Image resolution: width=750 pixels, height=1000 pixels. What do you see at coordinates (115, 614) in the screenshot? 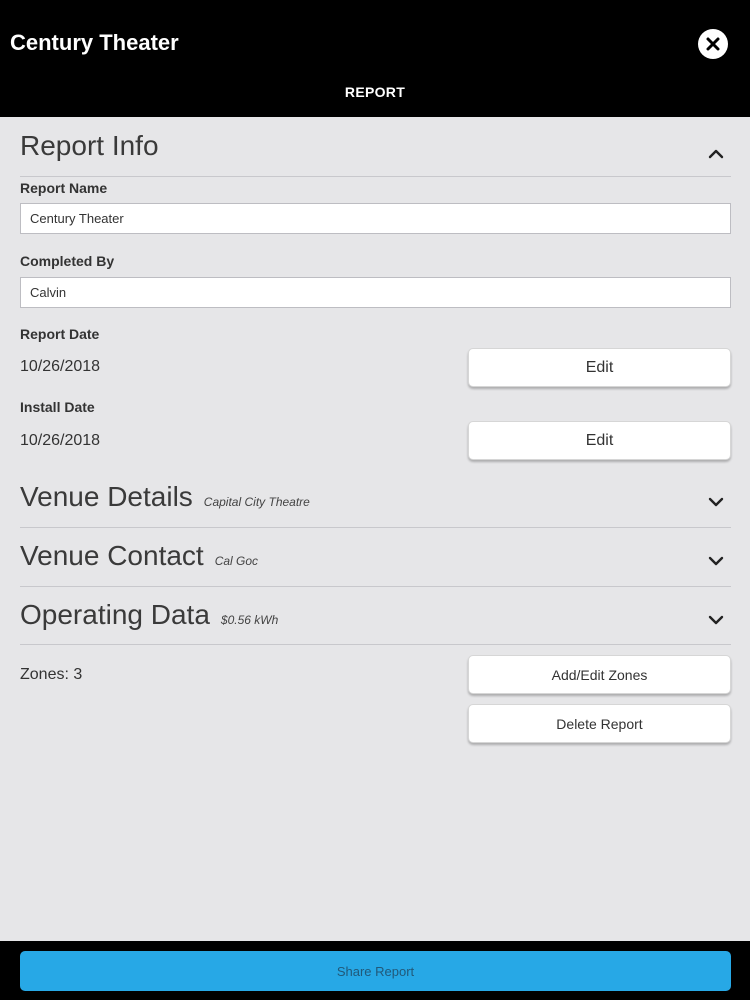
I see `section-title: Operating Data` at bounding box center [115, 614].